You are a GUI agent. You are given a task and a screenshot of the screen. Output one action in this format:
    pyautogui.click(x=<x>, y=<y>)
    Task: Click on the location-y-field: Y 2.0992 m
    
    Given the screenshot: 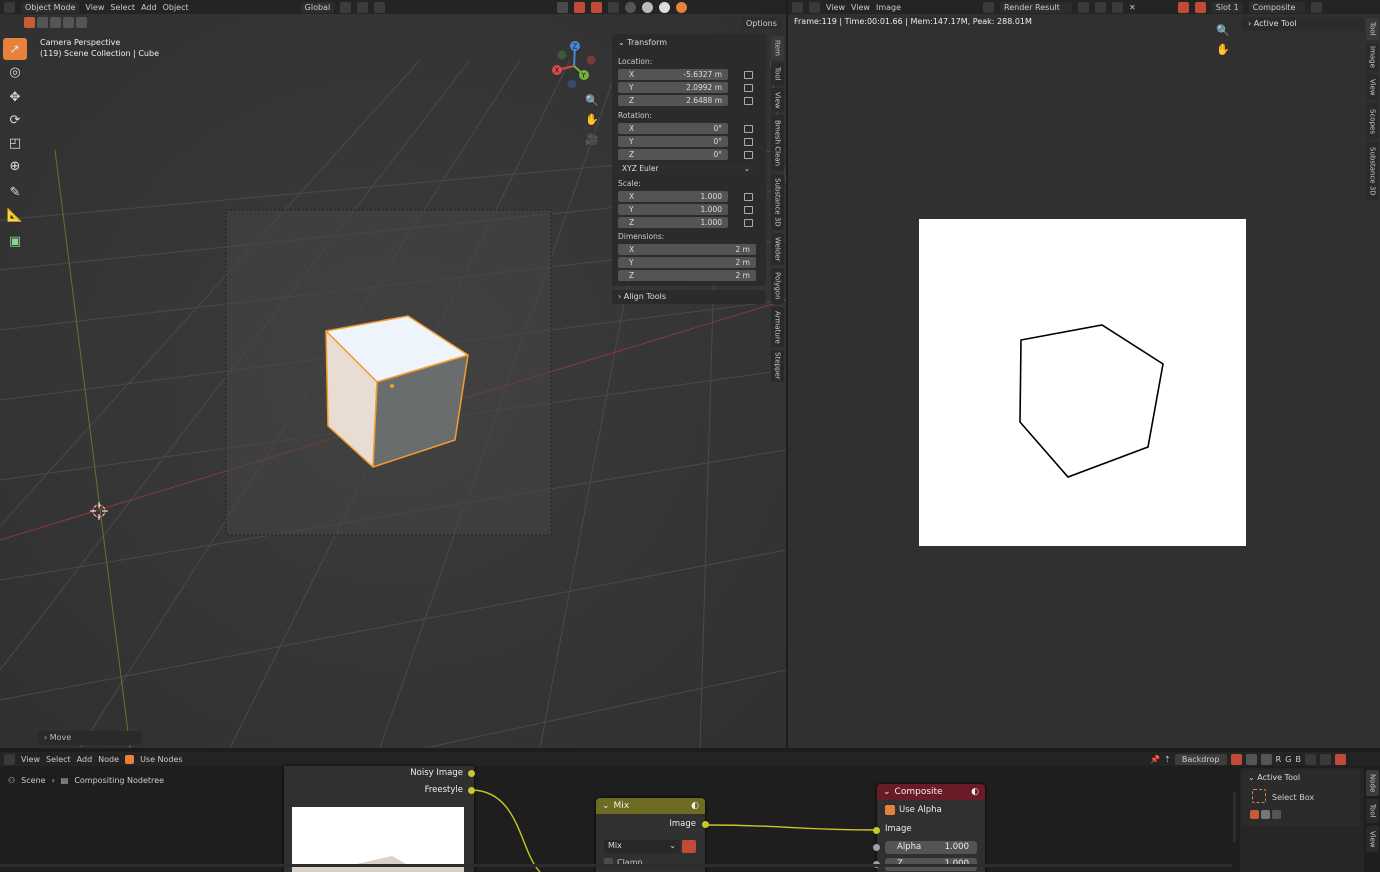 What is the action you would take?
    pyautogui.click(x=673, y=87)
    